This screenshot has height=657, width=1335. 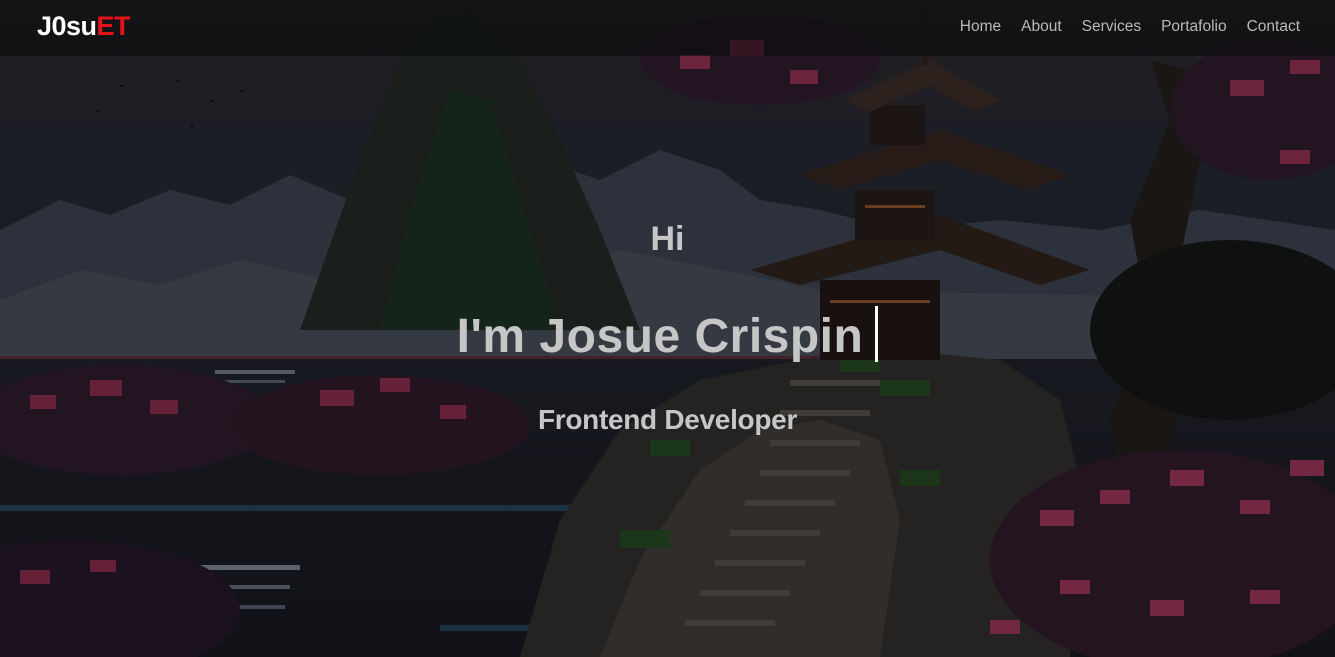 I want to click on nav-link-services: Services, so click(x=1111, y=27).